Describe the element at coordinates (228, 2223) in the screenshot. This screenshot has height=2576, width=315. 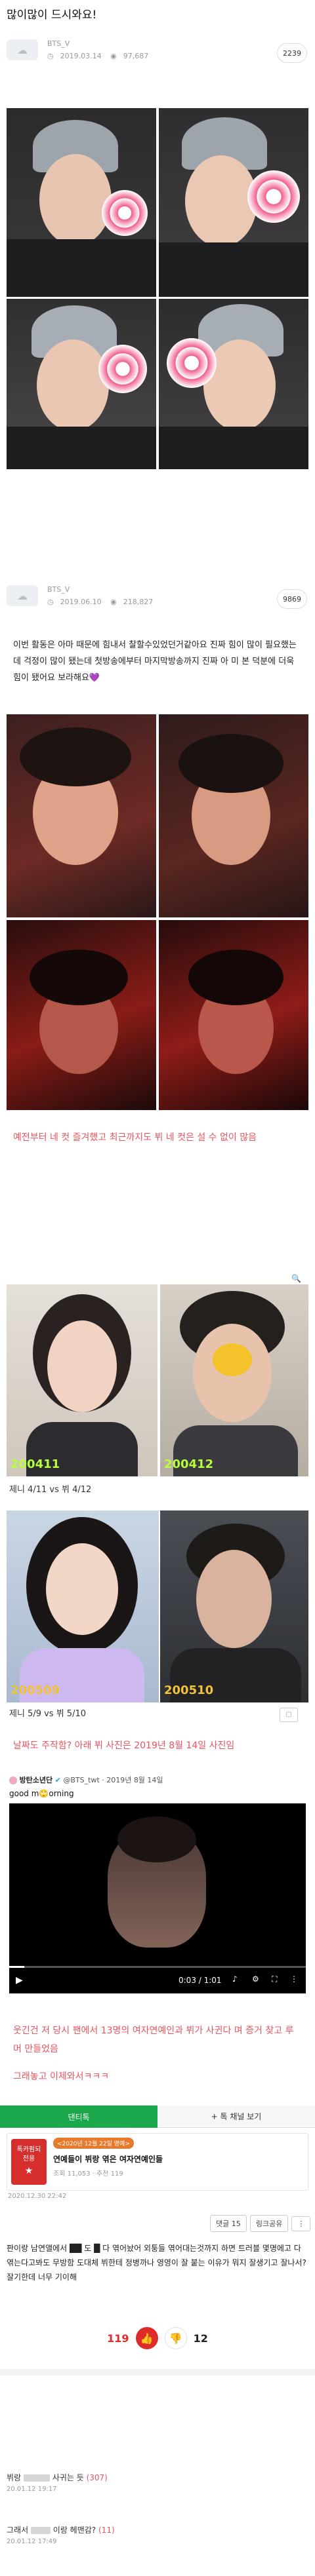
I see `reply-count-button: 댓글 15` at that location.